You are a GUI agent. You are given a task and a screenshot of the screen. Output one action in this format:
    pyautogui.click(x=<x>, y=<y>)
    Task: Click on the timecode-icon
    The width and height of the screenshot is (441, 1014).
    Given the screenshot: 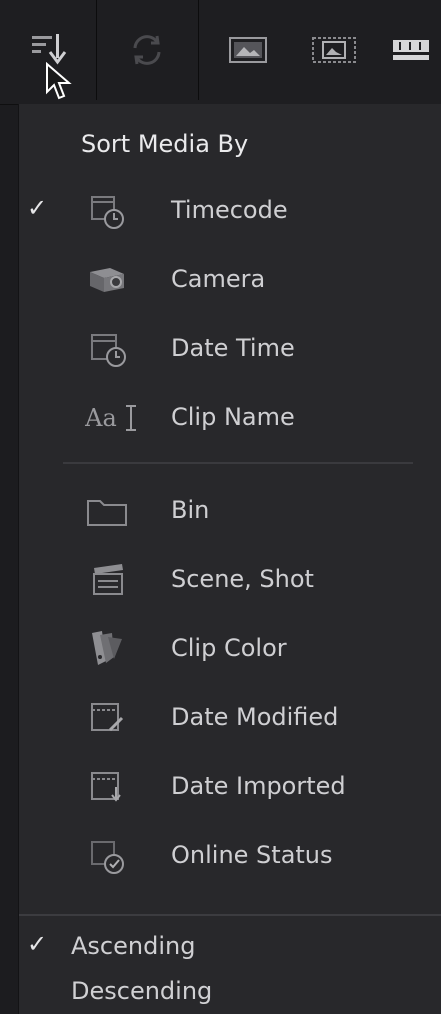 What is the action you would take?
    pyautogui.click(x=108, y=211)
    